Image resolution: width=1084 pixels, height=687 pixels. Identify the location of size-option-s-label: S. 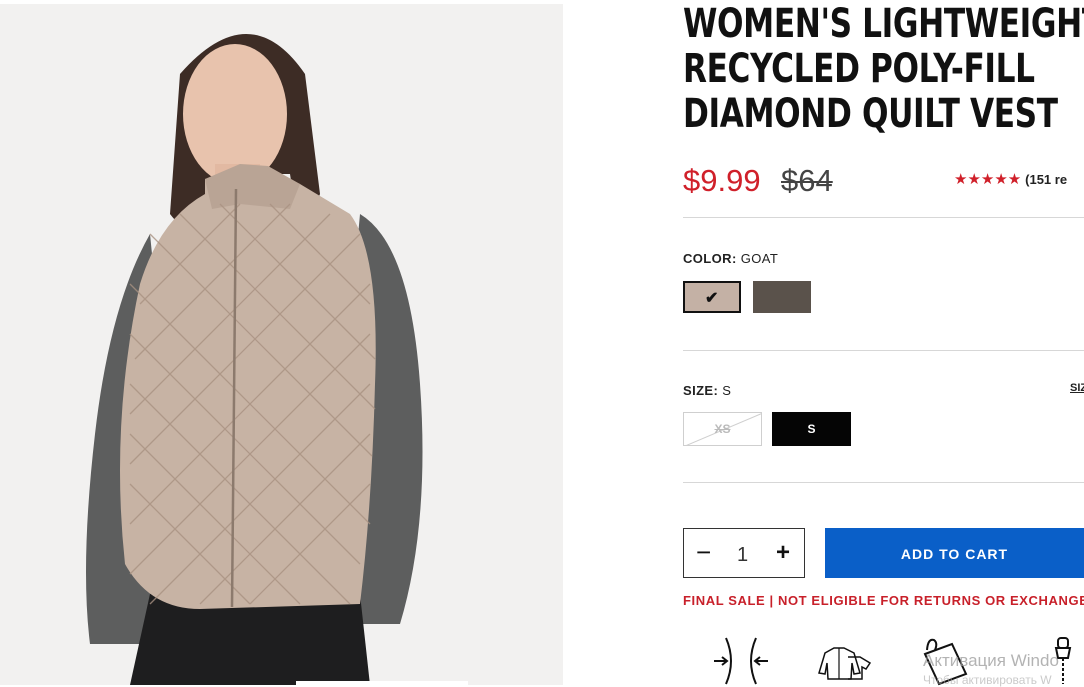
(811, 429).